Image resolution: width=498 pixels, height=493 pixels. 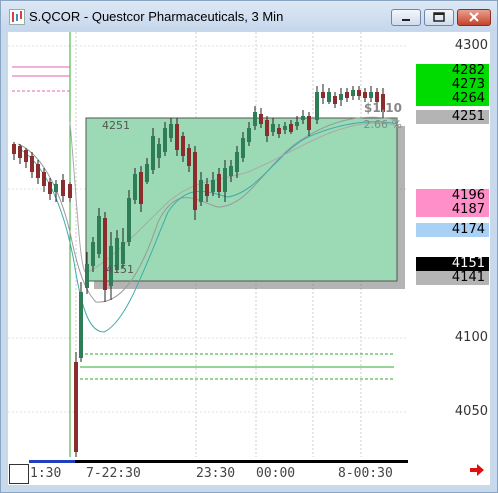 What do you see at coordinates (452, 71) in the screenshot?
I see `price-marker: 4282` at bounding box center [452, 71].